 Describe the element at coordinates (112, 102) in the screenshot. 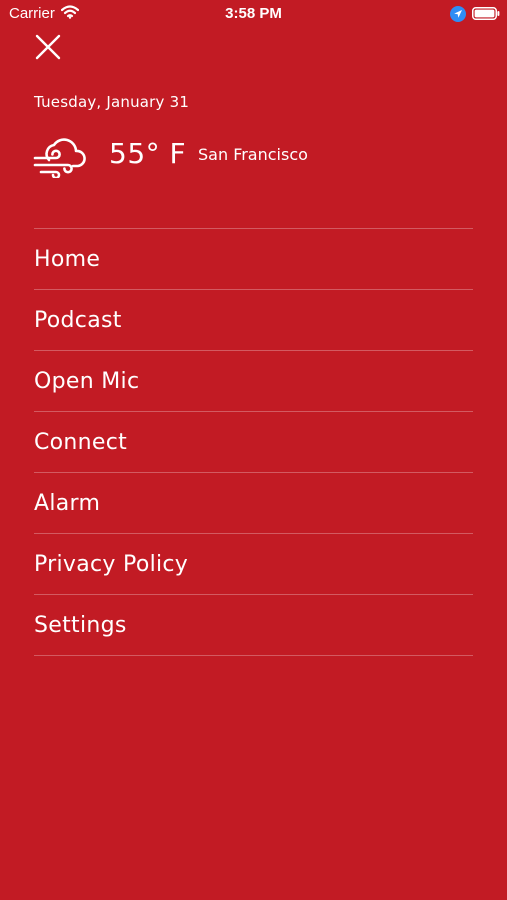

I see `current-date: Tuesday, January 31` at that location.